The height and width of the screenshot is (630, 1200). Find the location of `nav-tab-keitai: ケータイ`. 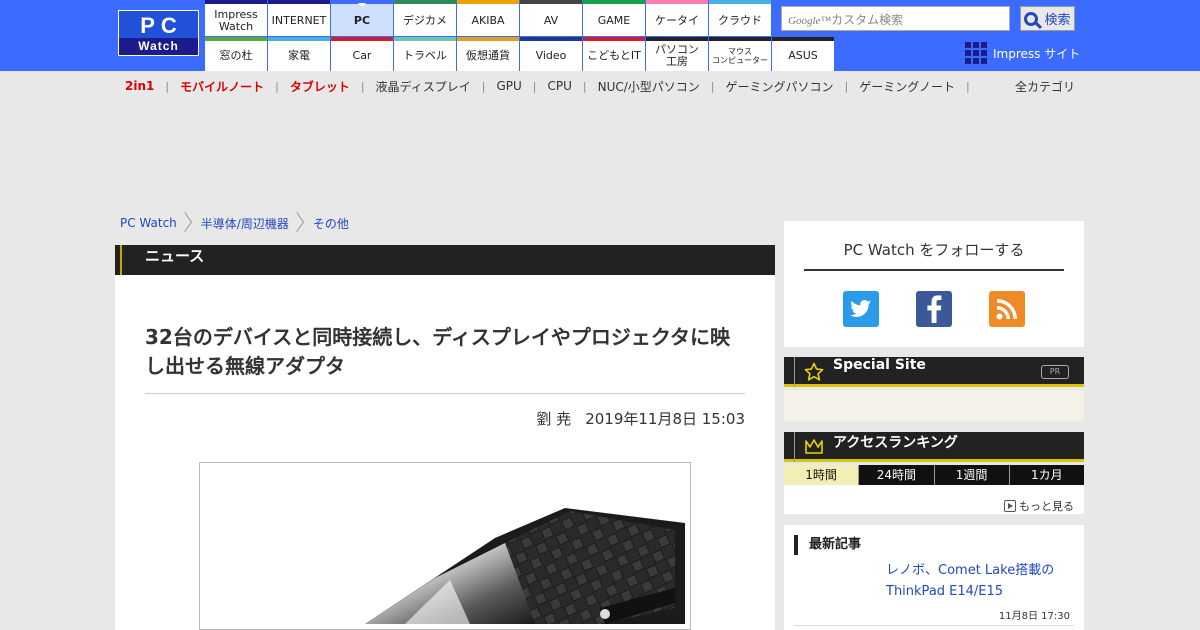

nav-tab-keitai: ケータイ is located at coordinates (677, 18).